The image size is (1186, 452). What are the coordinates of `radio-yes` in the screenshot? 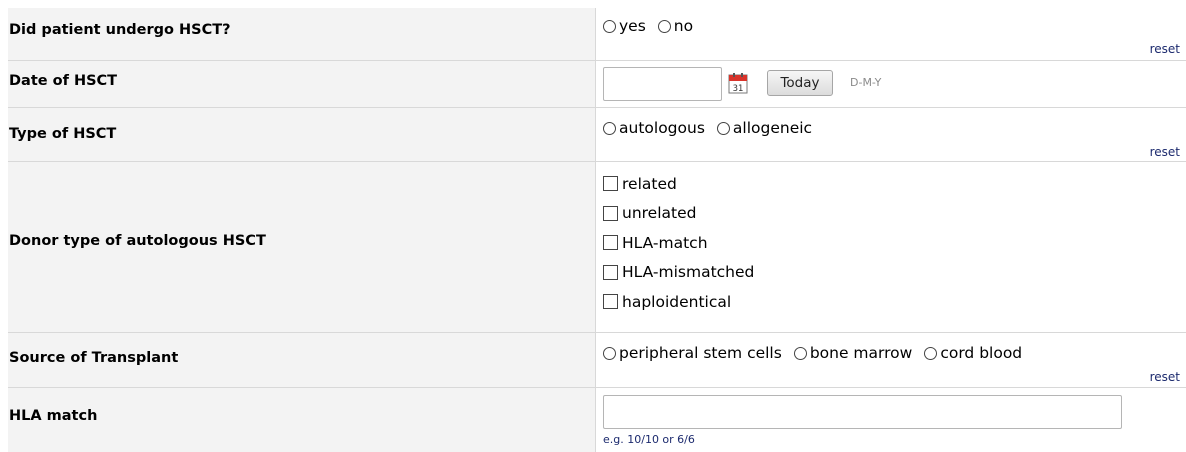 It's located at (609, 26).